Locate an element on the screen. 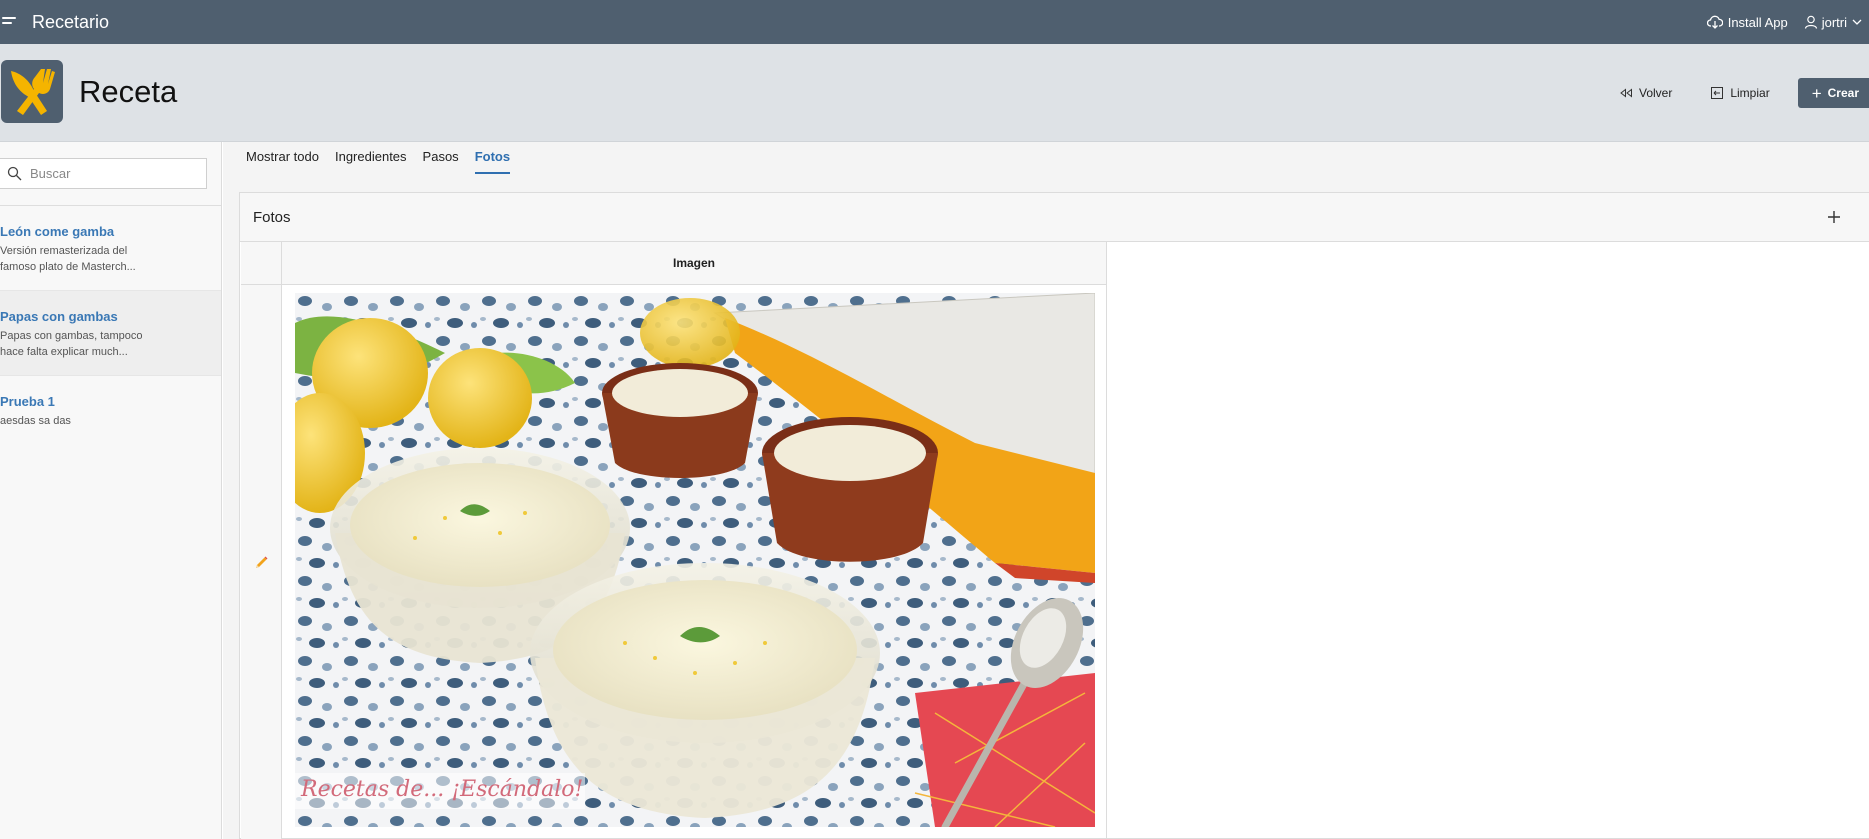  install-app-label: Install App is located at coordinates (1757, 22).